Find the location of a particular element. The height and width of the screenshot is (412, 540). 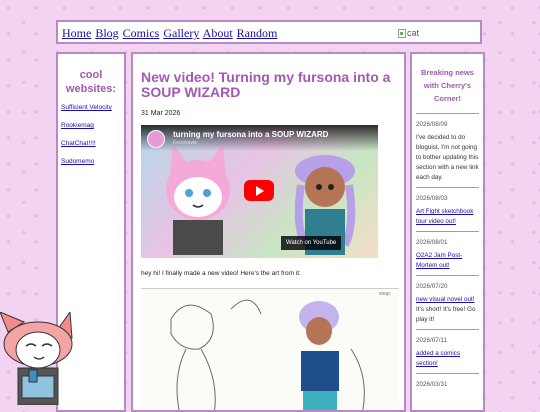

news-entry: 2026/08/01 O2A2 Jam Post-Mortem out! is located at coordinates (447, 251).